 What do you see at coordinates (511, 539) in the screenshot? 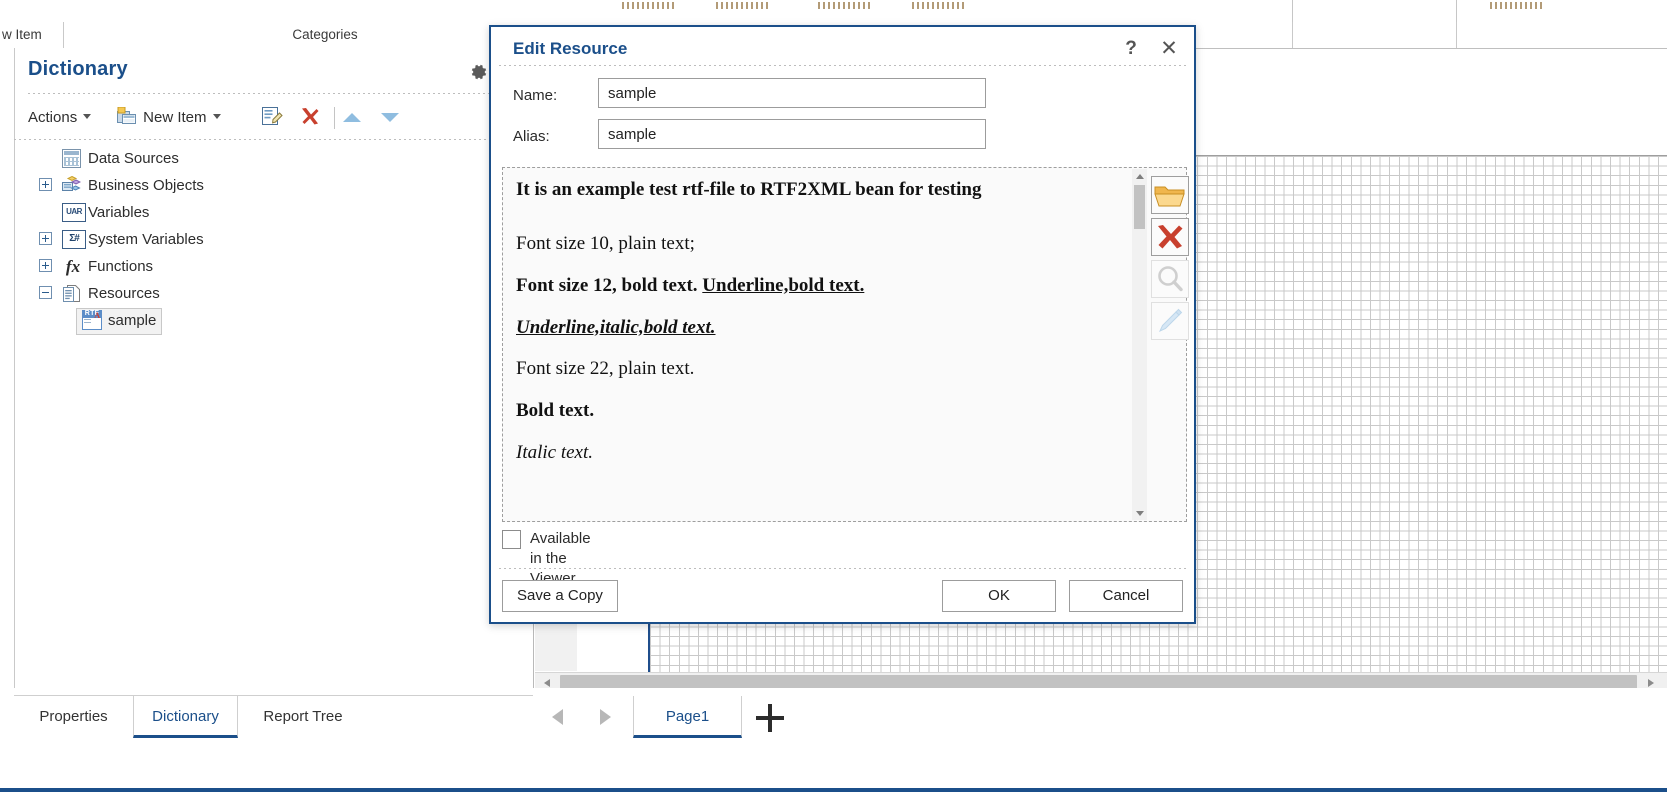
I see `available-in-viewer-checkbox` at bounding box center [511, 539].